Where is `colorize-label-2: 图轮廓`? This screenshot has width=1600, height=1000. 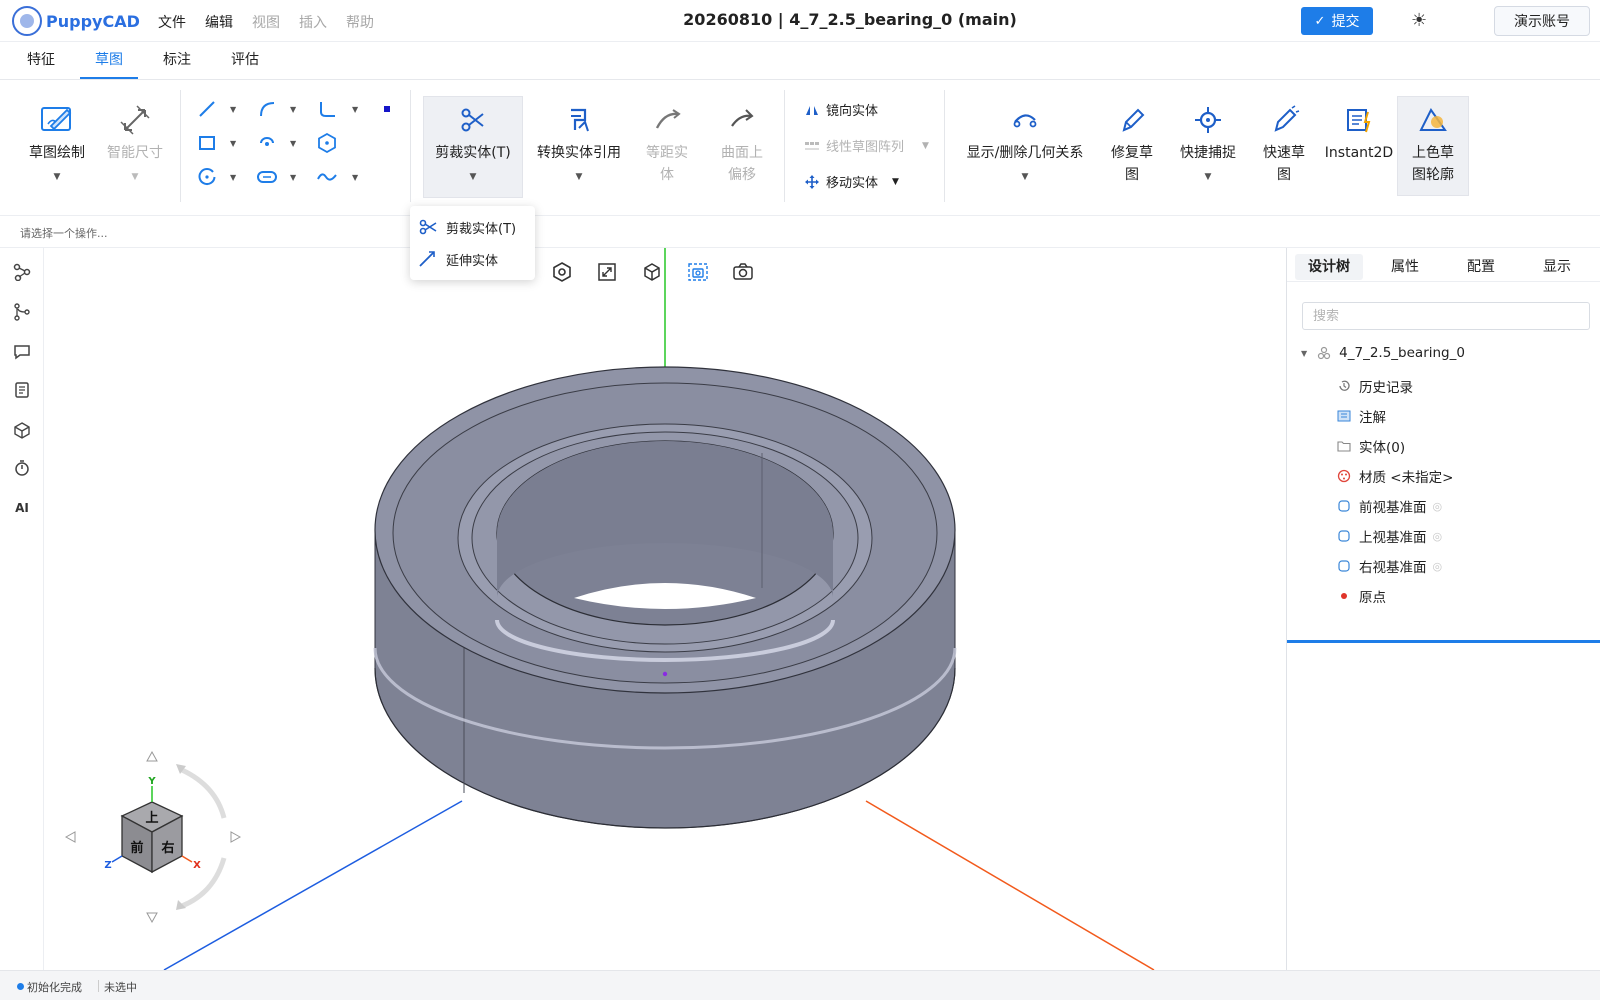 colorize-label-2: 图轮廓 is located at coordinates (1433, 175).